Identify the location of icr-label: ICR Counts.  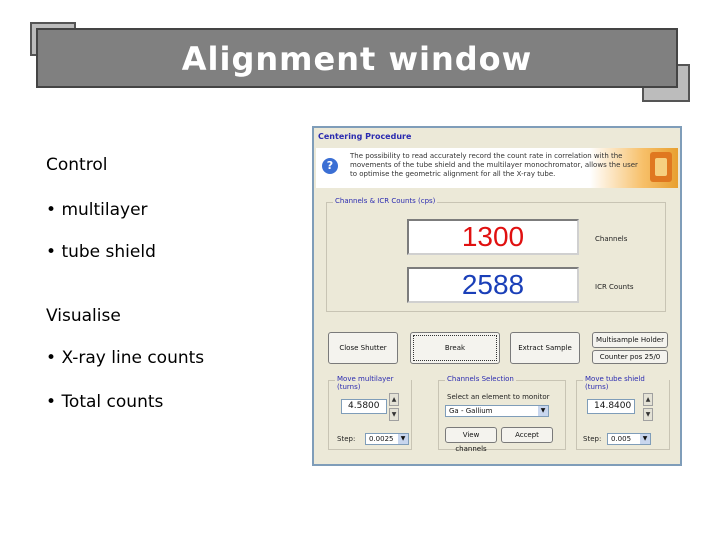
(614, 287).